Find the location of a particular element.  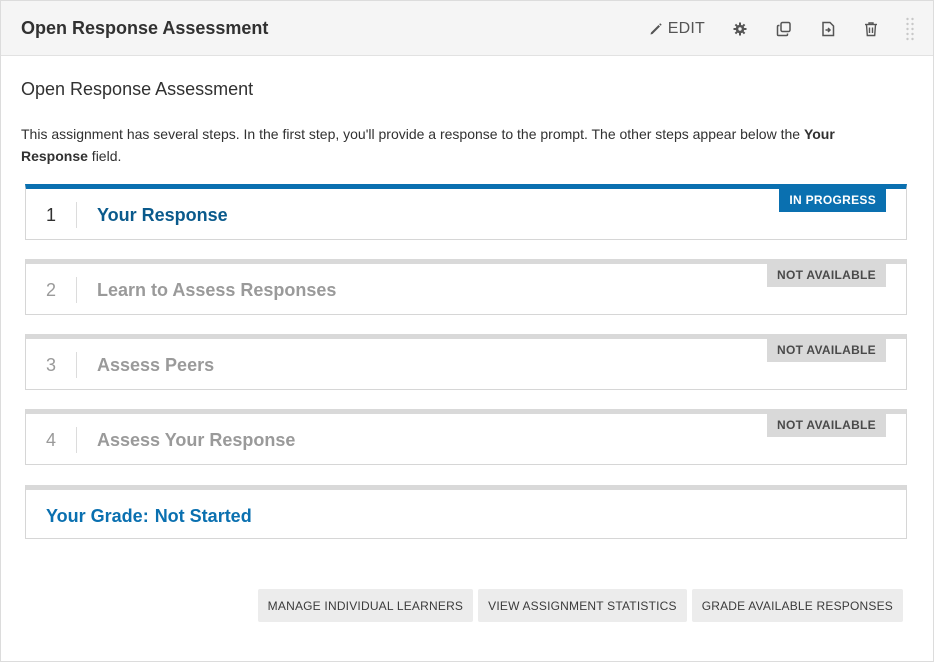

component-title: Open Response Assessment is located at coordinates (137, 89).